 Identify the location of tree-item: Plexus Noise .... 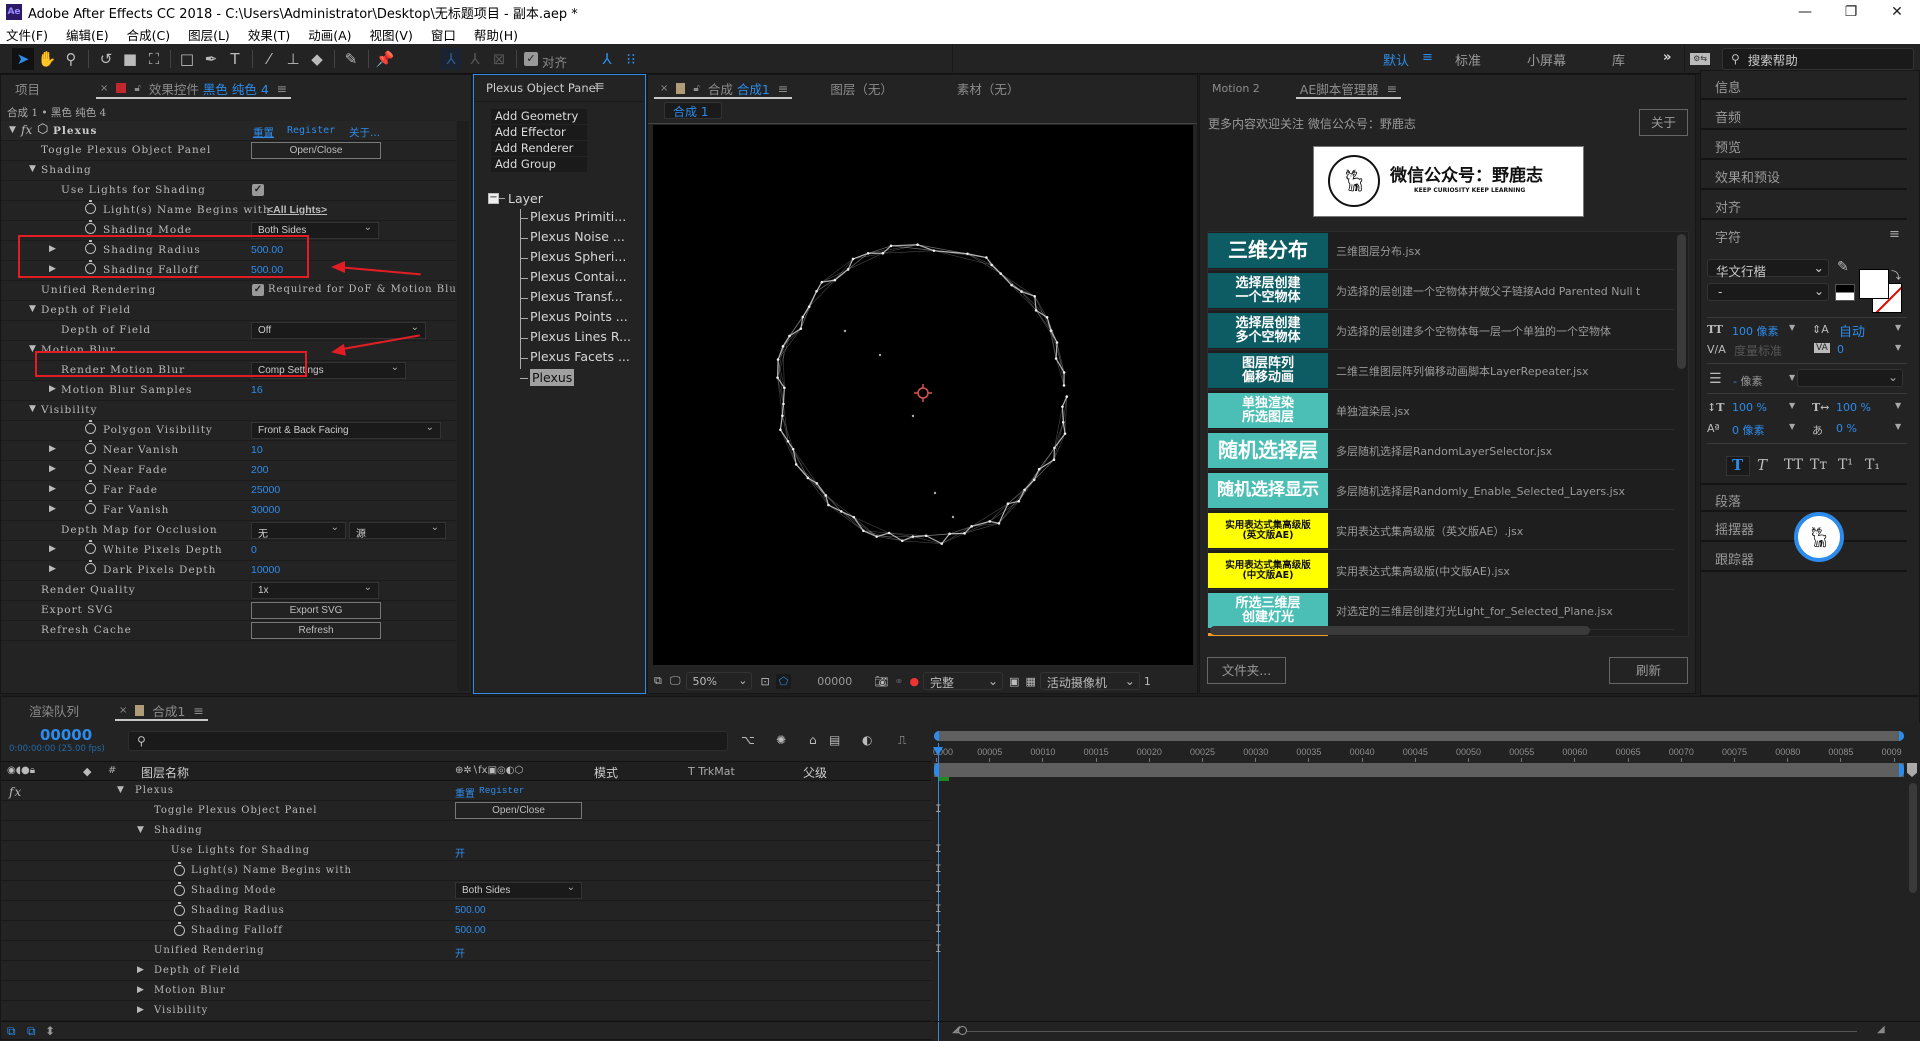
(577, 236).